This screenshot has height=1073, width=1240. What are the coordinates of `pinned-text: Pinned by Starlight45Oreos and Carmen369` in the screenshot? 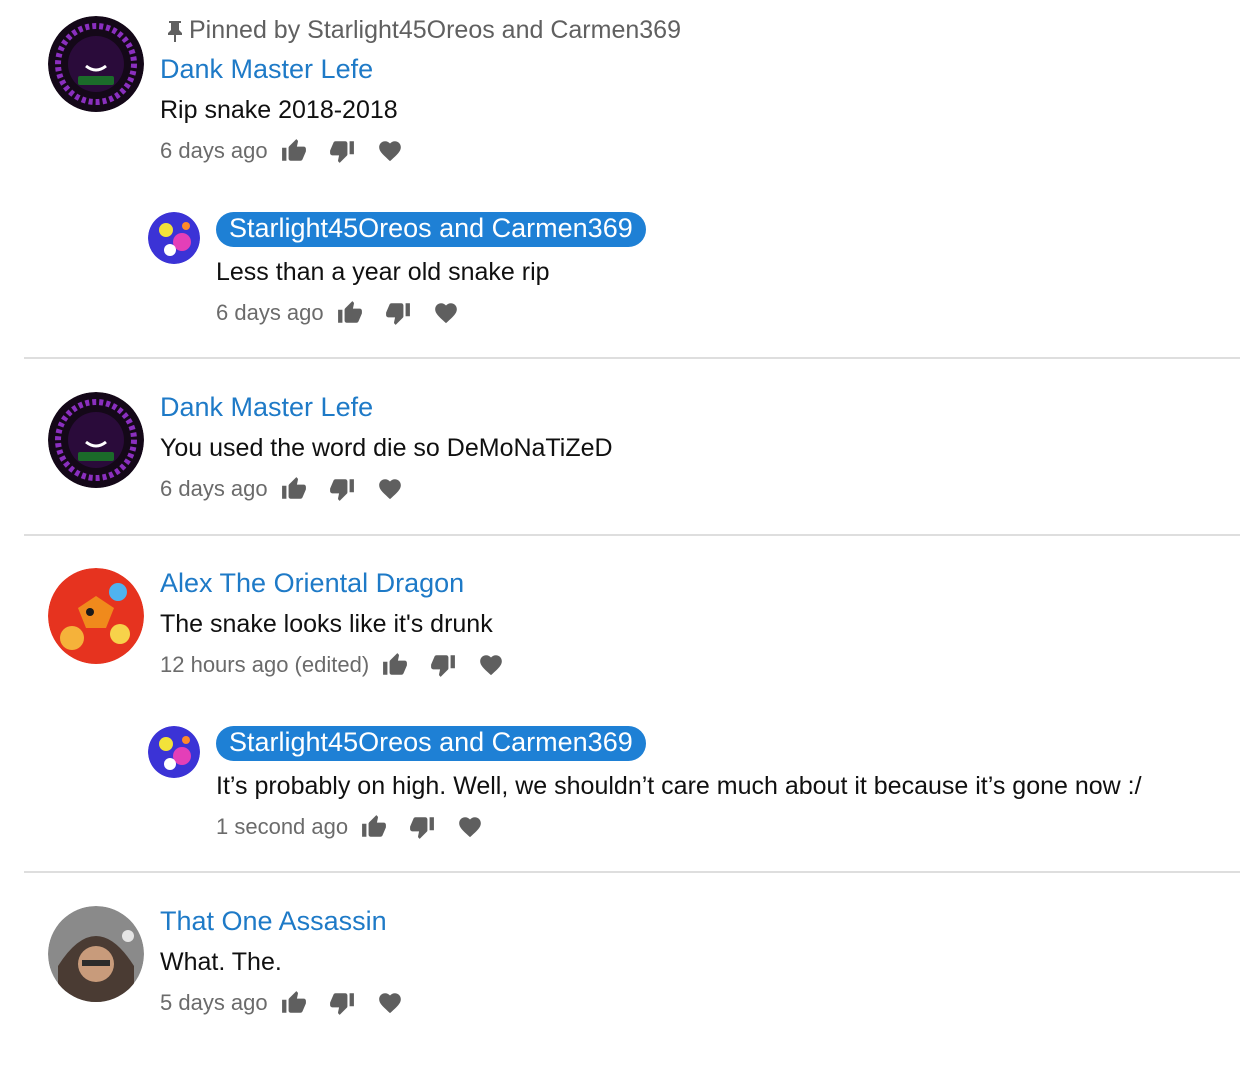 It's located at (435, 30).